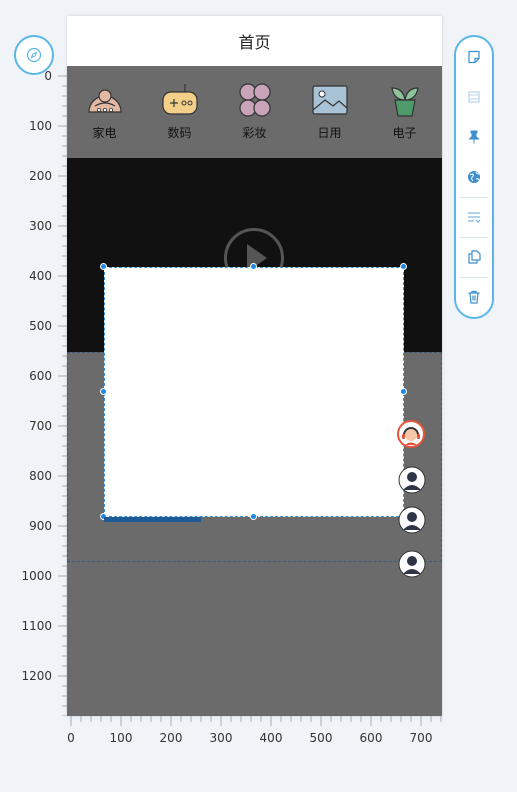 The image size is (517, 792). What do you see at coordinates (403, 266) in the screenshot?
I see `resize-handle-top-right` at bounding box center [403, 266].